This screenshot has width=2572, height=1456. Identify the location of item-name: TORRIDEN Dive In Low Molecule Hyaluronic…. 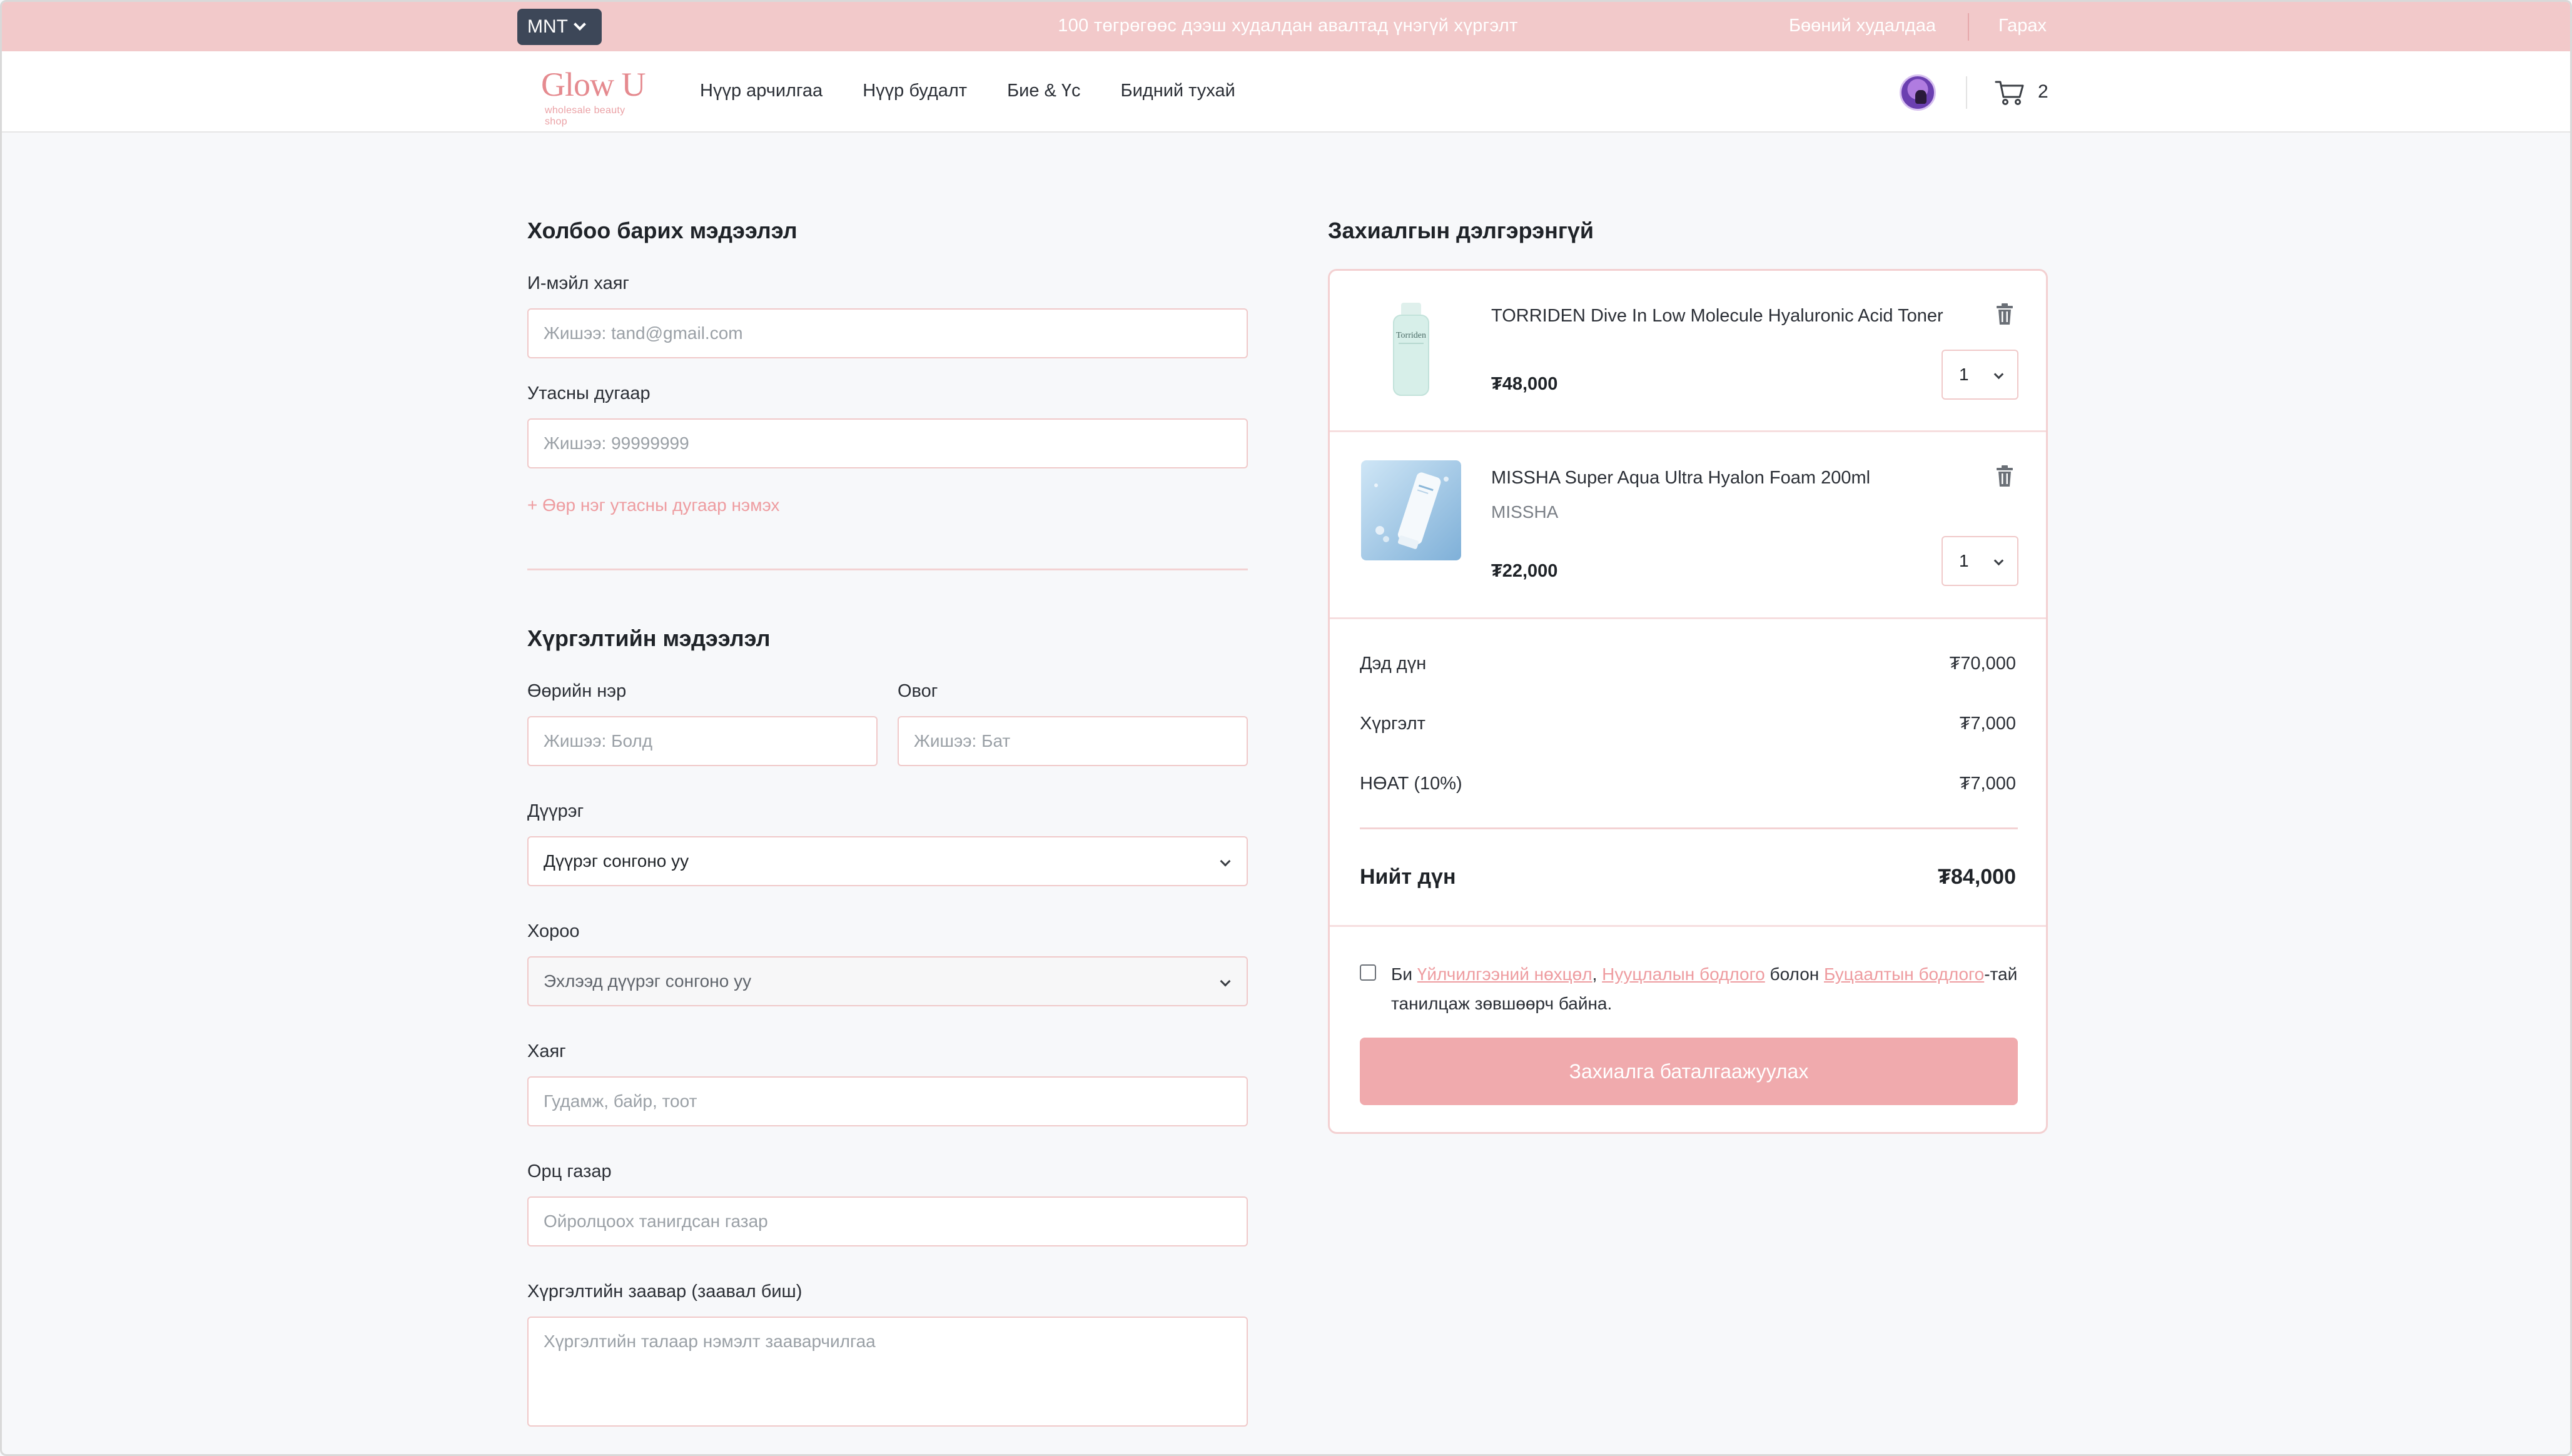
(1717, 316).